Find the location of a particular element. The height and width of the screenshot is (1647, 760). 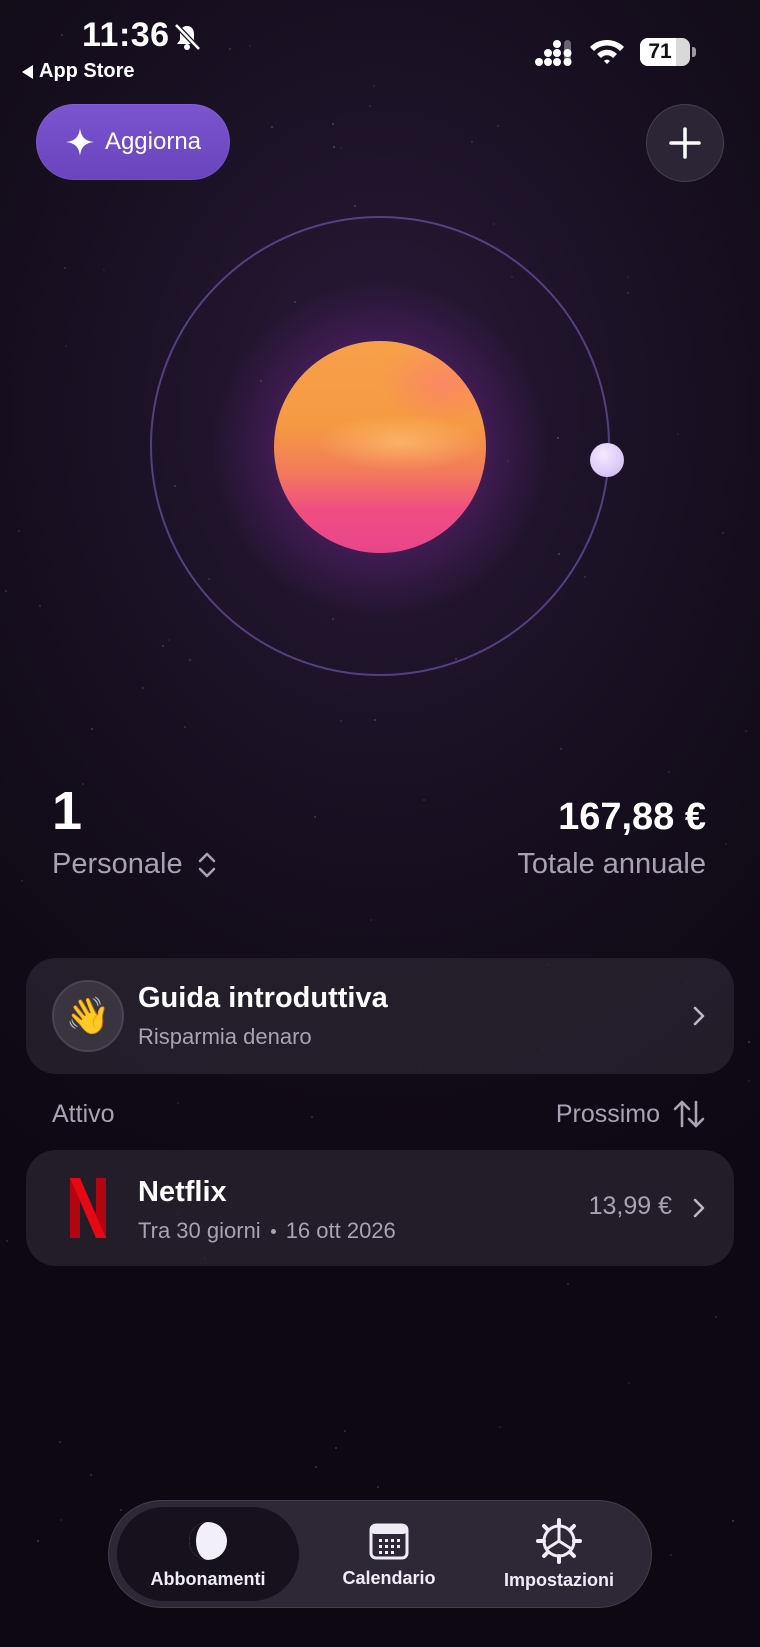

filter-active-label: Attivo is located at coordinates (83, 1114).